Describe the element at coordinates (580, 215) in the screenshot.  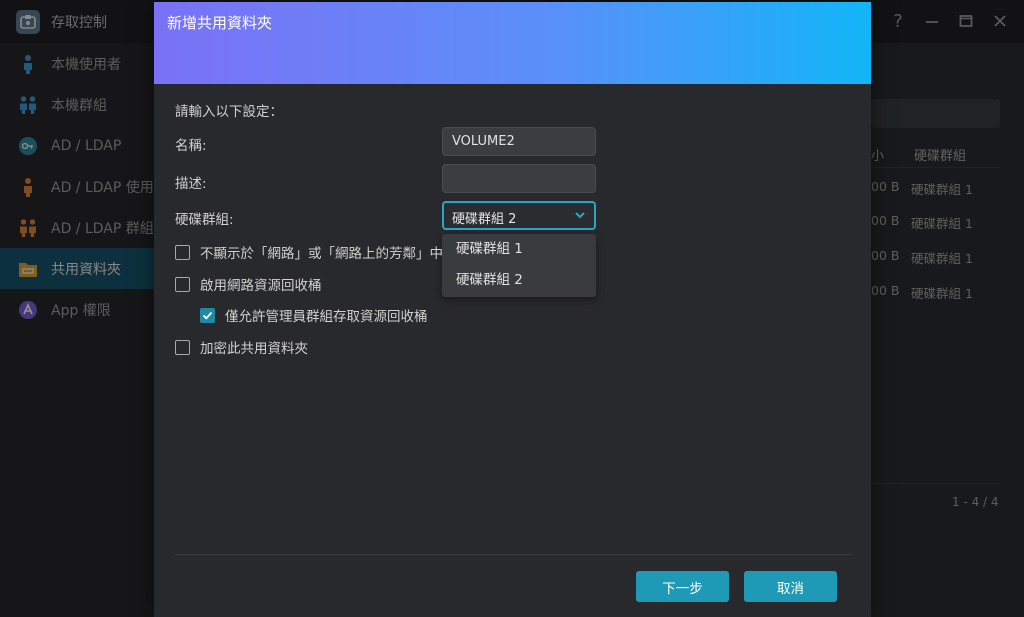
I see `chevron-down-icon` at that location.